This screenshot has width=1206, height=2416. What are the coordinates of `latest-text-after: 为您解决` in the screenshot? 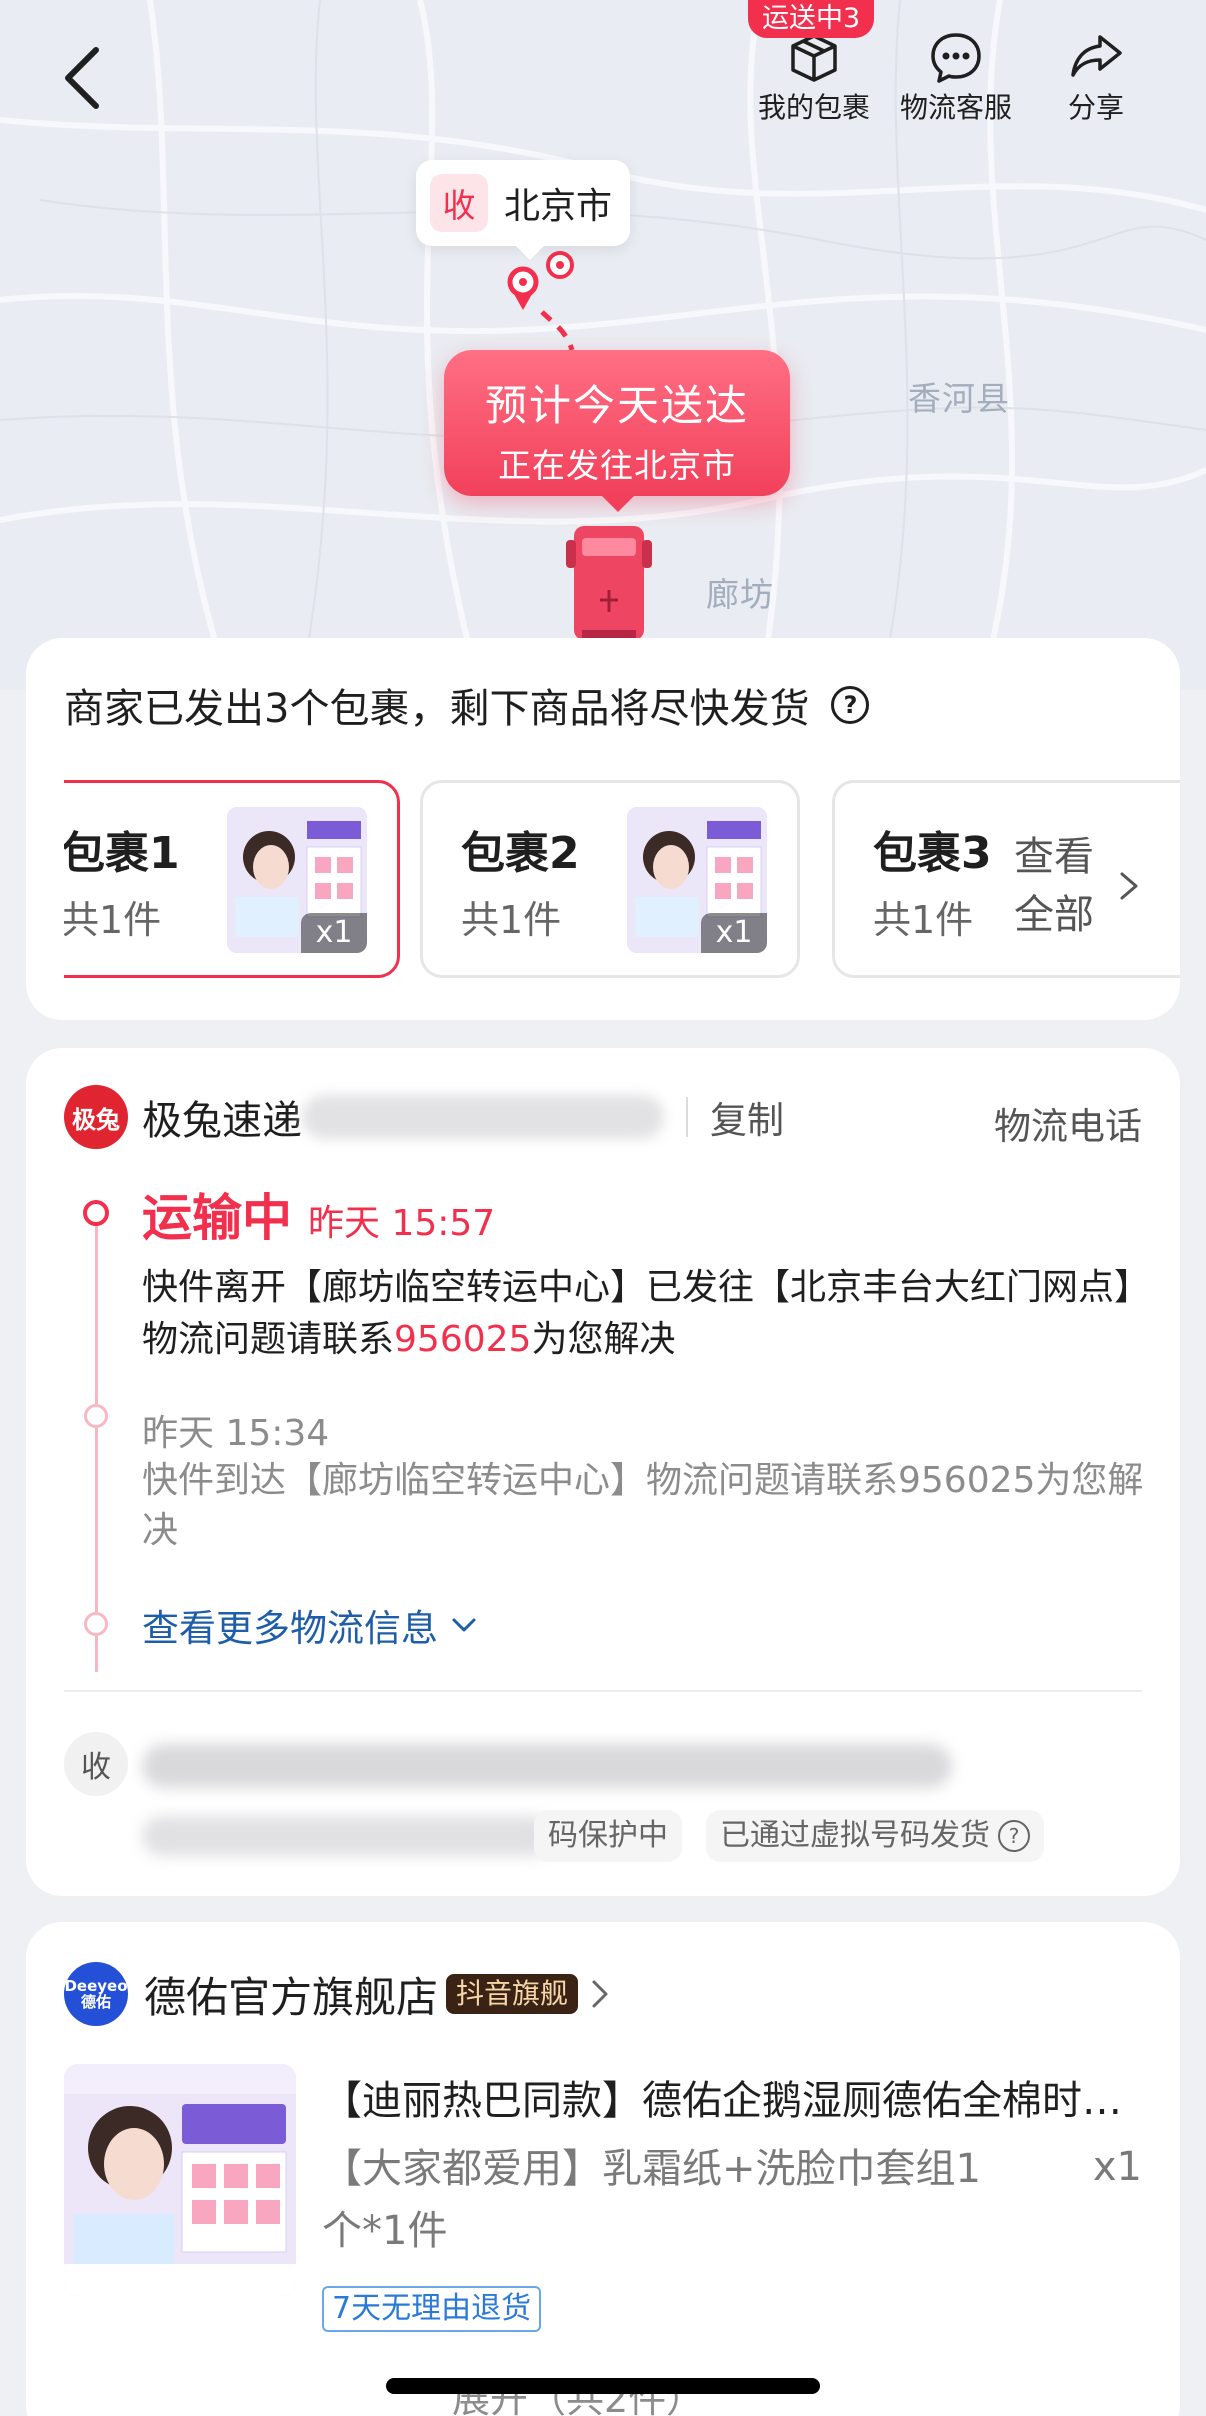 It's located at (603, 1339).